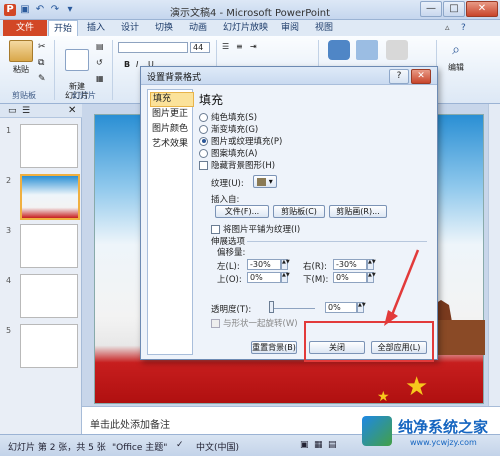  What do you see at coordinates (447, 28) in the screenshot?
I see `ribbon-minimize-icon: ▵` at bounding box center [447, 28].